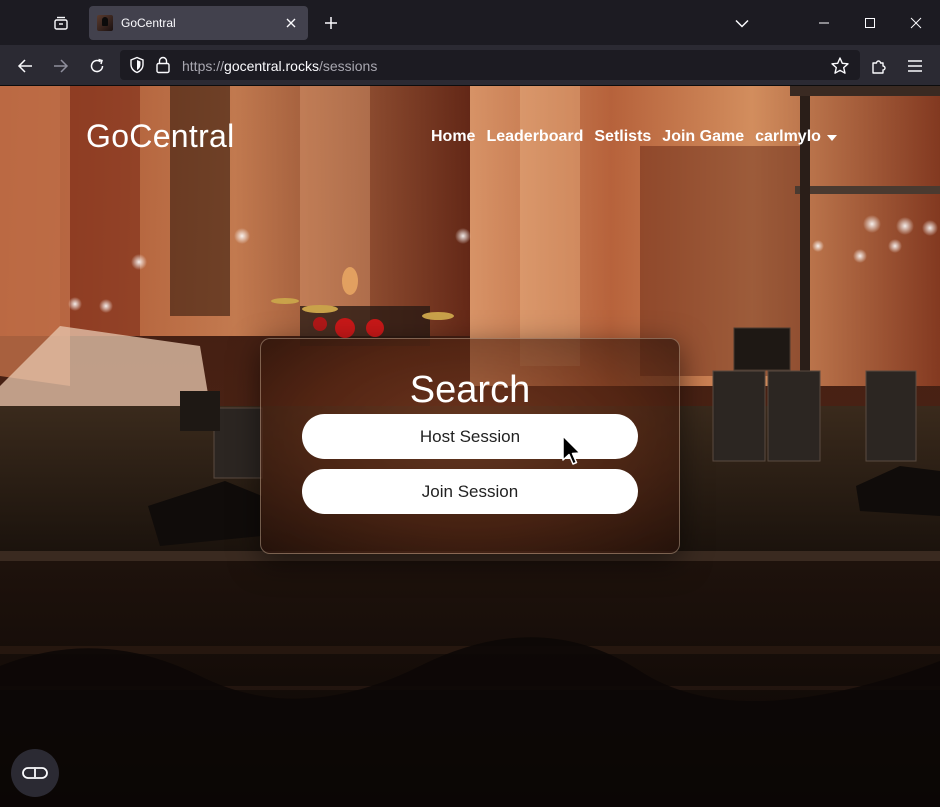 This screenshot has width=940, height=807. I want to click on maximize-icon, so click(870, 22).